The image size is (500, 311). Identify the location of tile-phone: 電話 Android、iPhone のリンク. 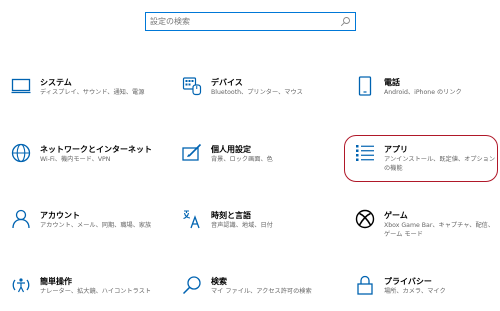
(427, 96).